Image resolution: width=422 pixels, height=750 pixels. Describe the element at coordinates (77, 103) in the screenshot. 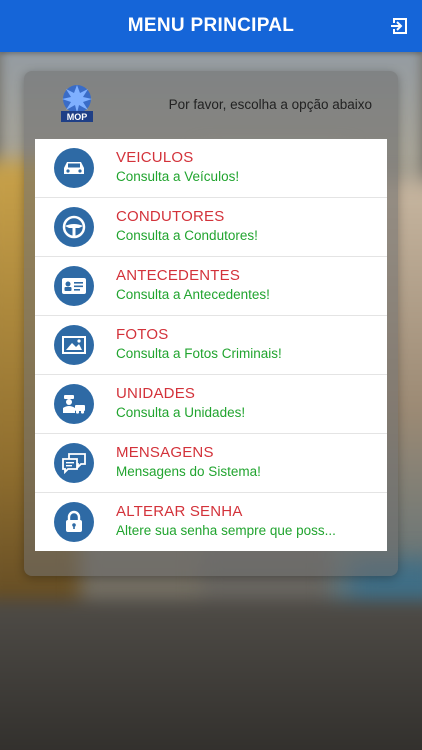

I see `mop-logo: MOP` at that location.